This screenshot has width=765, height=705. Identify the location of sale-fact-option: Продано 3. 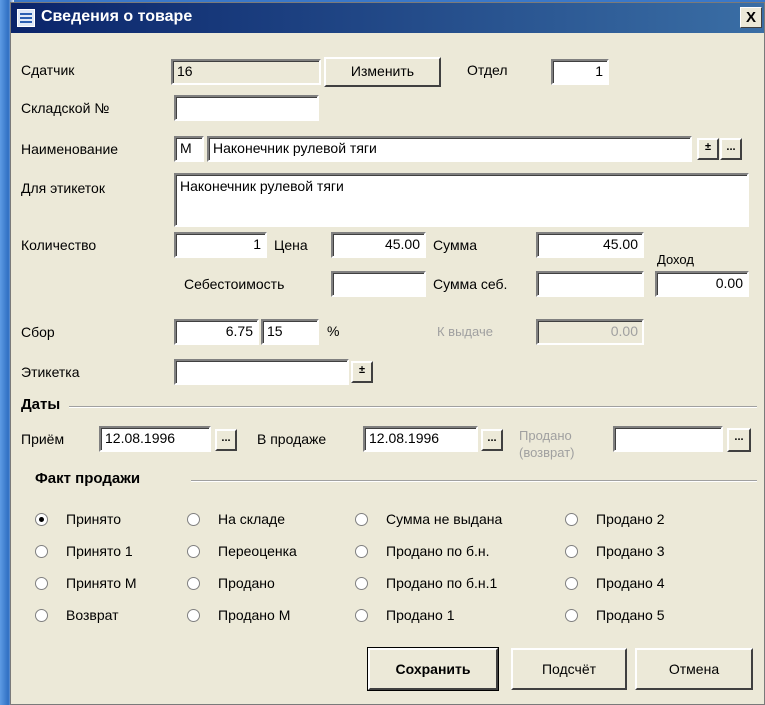
(614, 551).